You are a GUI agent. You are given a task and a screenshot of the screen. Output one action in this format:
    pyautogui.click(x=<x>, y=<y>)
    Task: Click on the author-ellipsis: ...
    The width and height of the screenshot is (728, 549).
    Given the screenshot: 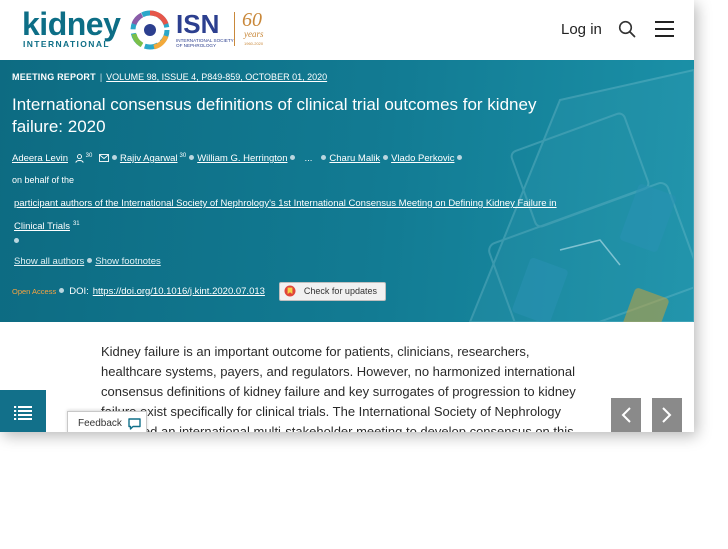 What is the action you would take?
    pyautogui.click(x=308, y=158)
    